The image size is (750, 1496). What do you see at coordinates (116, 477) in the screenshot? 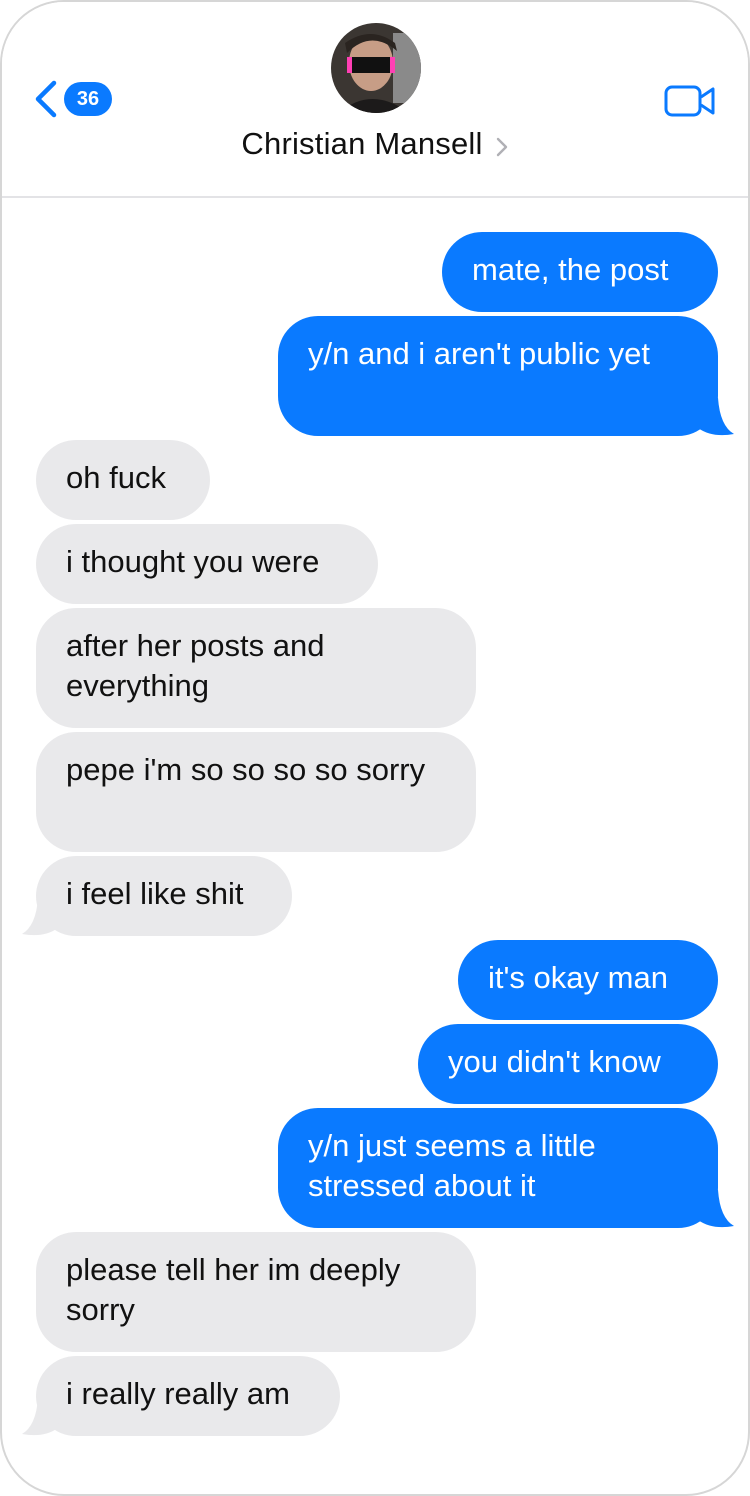
I see `message-text: oh fuck` at bounding box center [116, 477].